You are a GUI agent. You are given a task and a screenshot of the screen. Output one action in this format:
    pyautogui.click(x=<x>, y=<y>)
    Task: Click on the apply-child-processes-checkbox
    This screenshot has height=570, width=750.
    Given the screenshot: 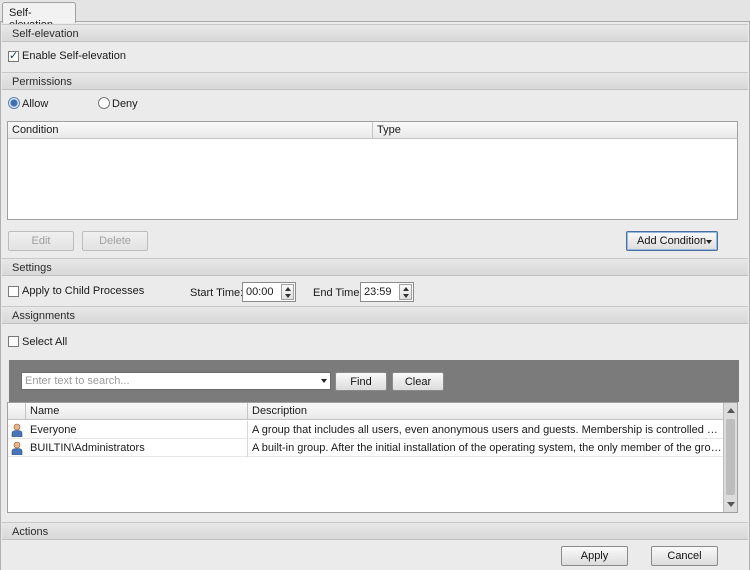 What is the action you would take?
    pyautogui.click(x=13, y=291)
    